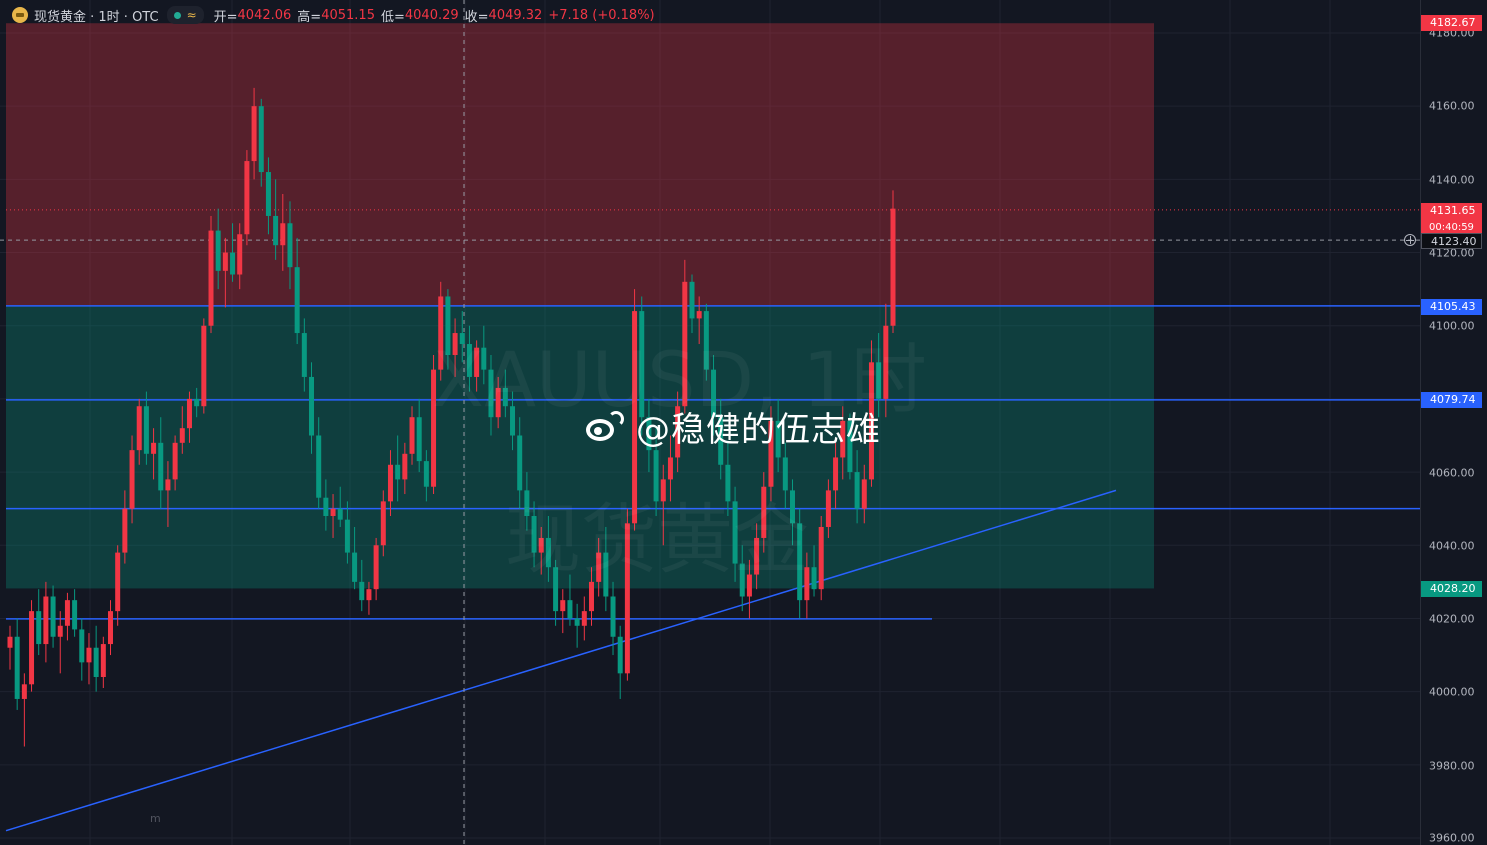 The image size is (1487, 845). What do you see at coordinates (431, 15) in the screenshot?
I see `low-value: 4040.29` at bounding box center [431, 15].